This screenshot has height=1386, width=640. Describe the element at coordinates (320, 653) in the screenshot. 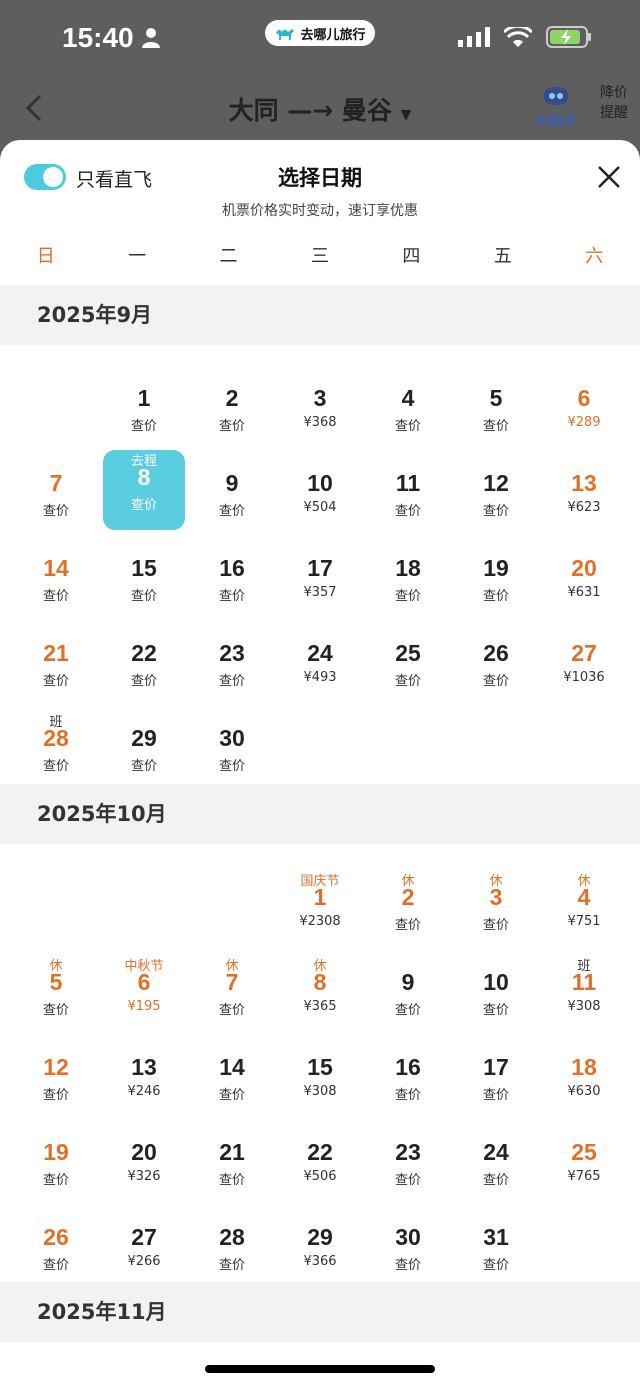

I see `day-number: 24` at that location.